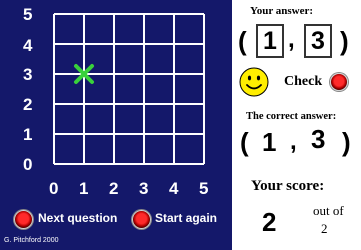 Image resolution: width=361 pixels, height=250 pixels. I want to click on x-axis-label: 1, so click(84, 188).